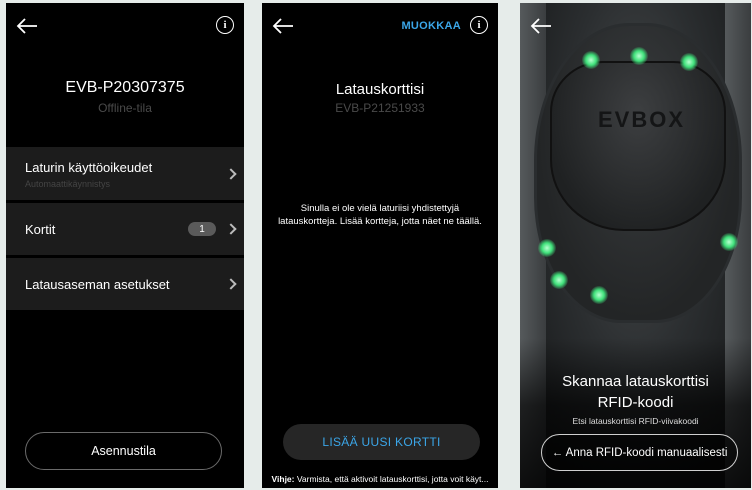 This screenshot has height=490, width=752. I want to click on page-title: Latauskorttisi, so click(380, 89).